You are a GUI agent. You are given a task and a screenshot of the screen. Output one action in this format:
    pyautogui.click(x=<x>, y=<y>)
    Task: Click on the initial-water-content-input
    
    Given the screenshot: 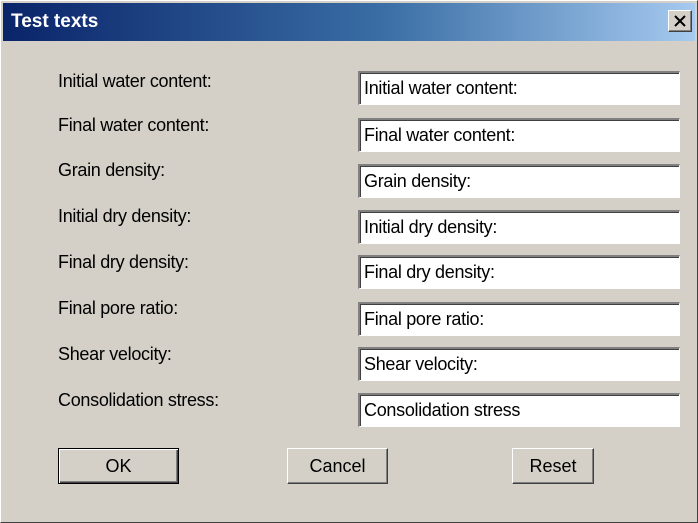 What is the action you would take?
    pyautogui.click(x=519, y=88)
    